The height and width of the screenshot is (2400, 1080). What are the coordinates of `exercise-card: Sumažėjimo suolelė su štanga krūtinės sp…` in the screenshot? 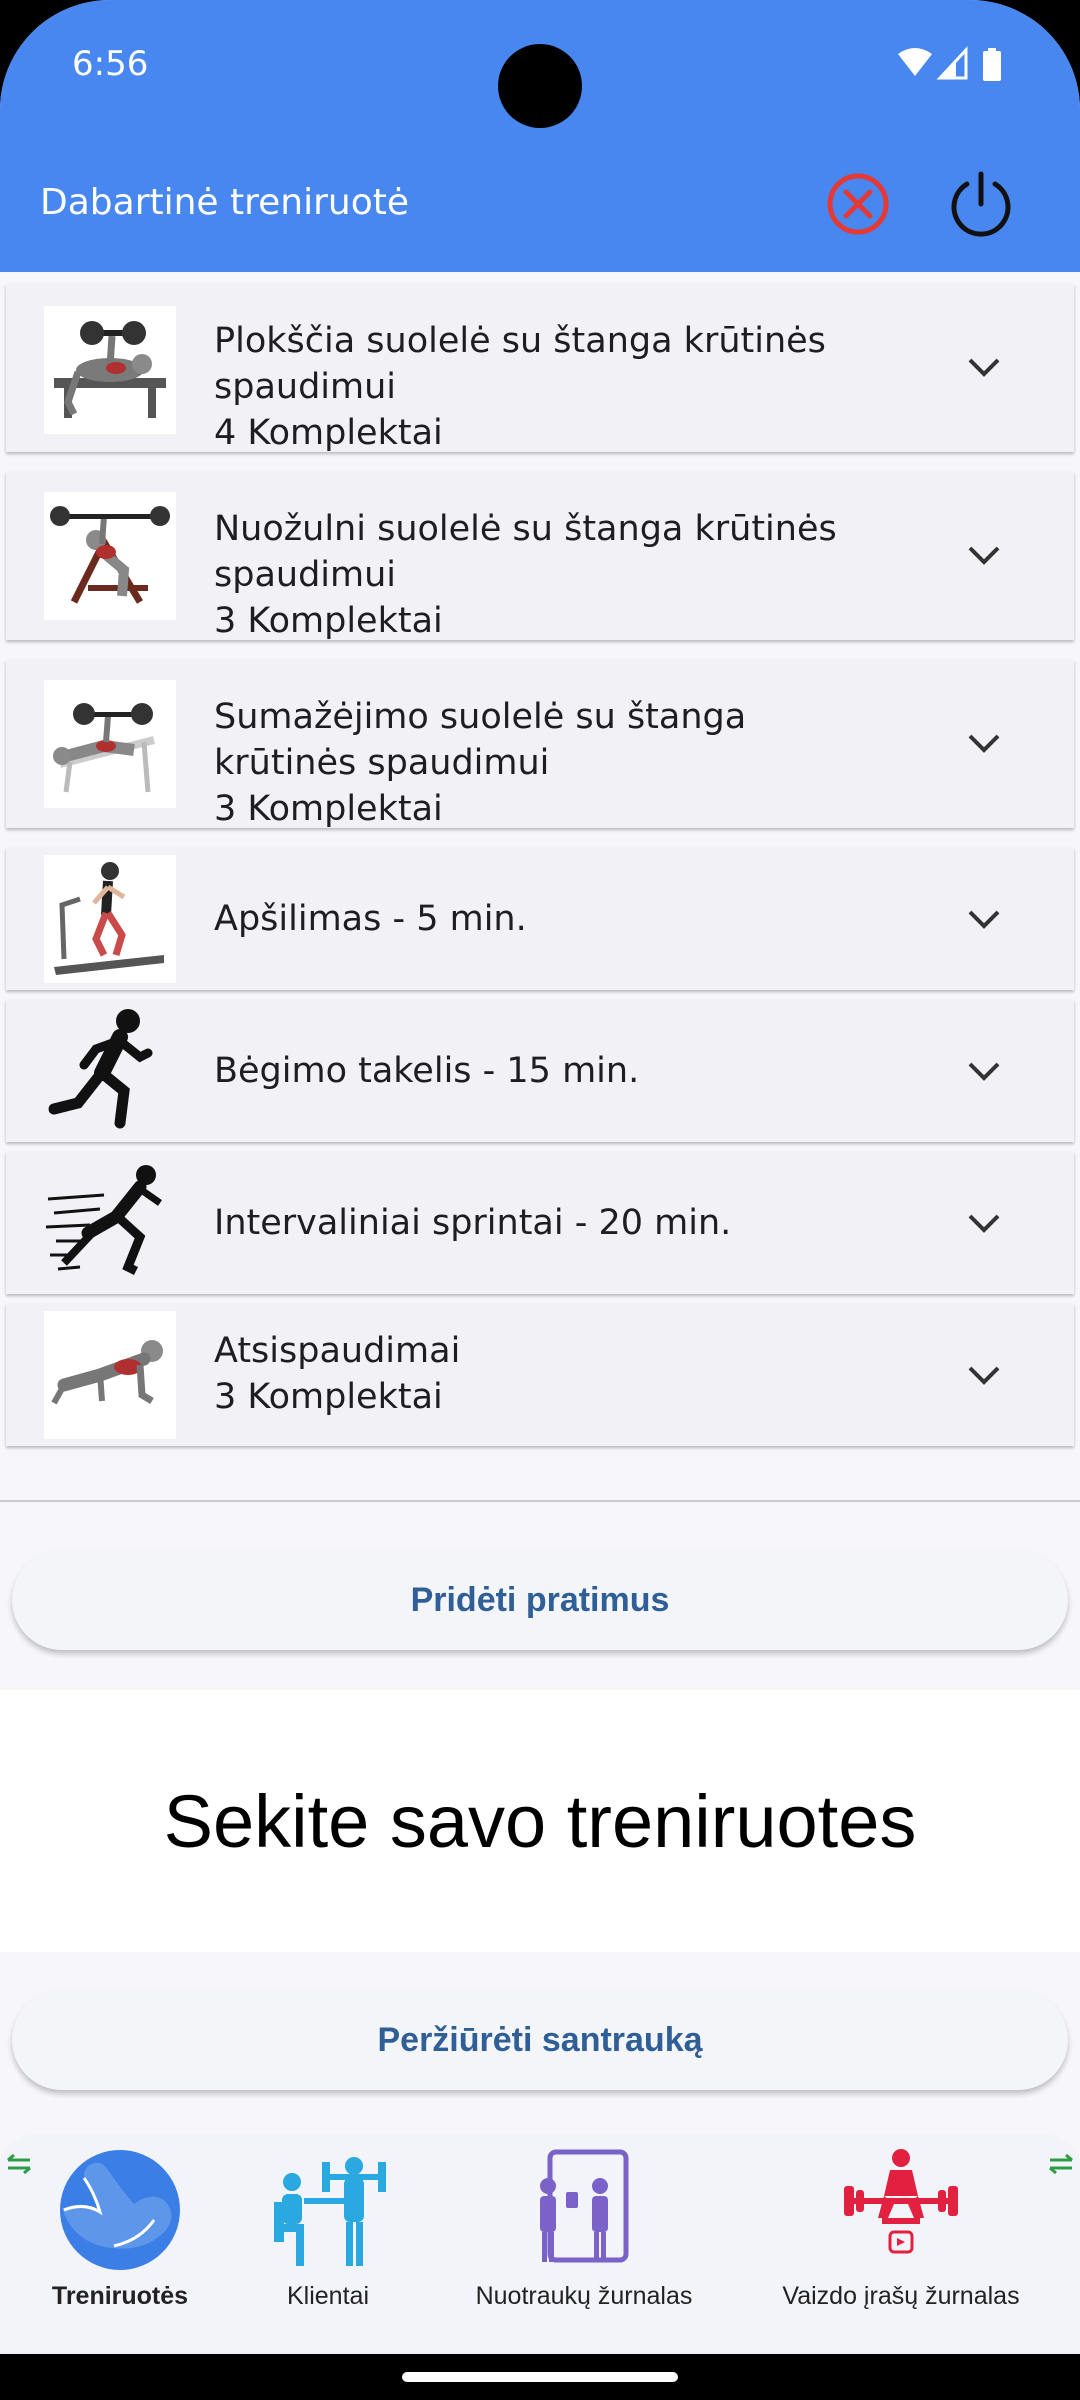 It's located at (540, 744).